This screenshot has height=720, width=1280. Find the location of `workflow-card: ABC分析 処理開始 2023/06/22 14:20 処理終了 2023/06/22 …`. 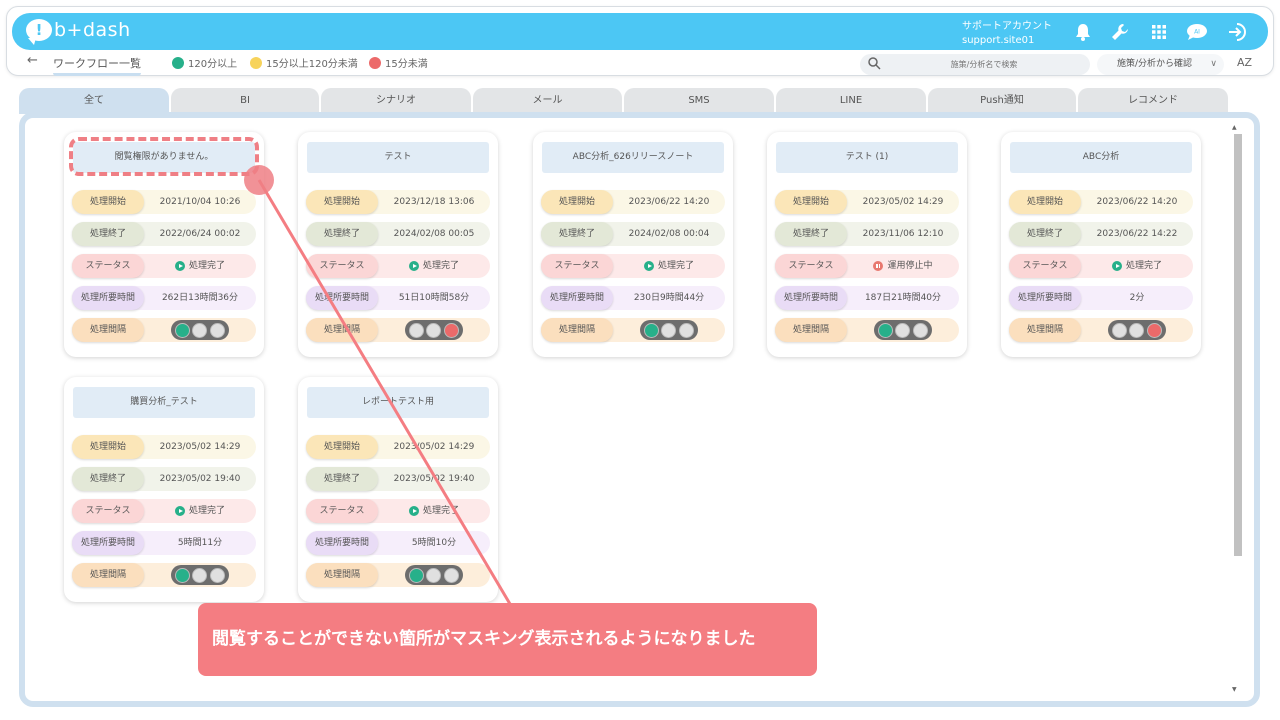

workflow-card: ABC分析 処理開始 2023/06/22 14:20 処理終了 2023/06/22 … is located at coordinates (1101, 244).